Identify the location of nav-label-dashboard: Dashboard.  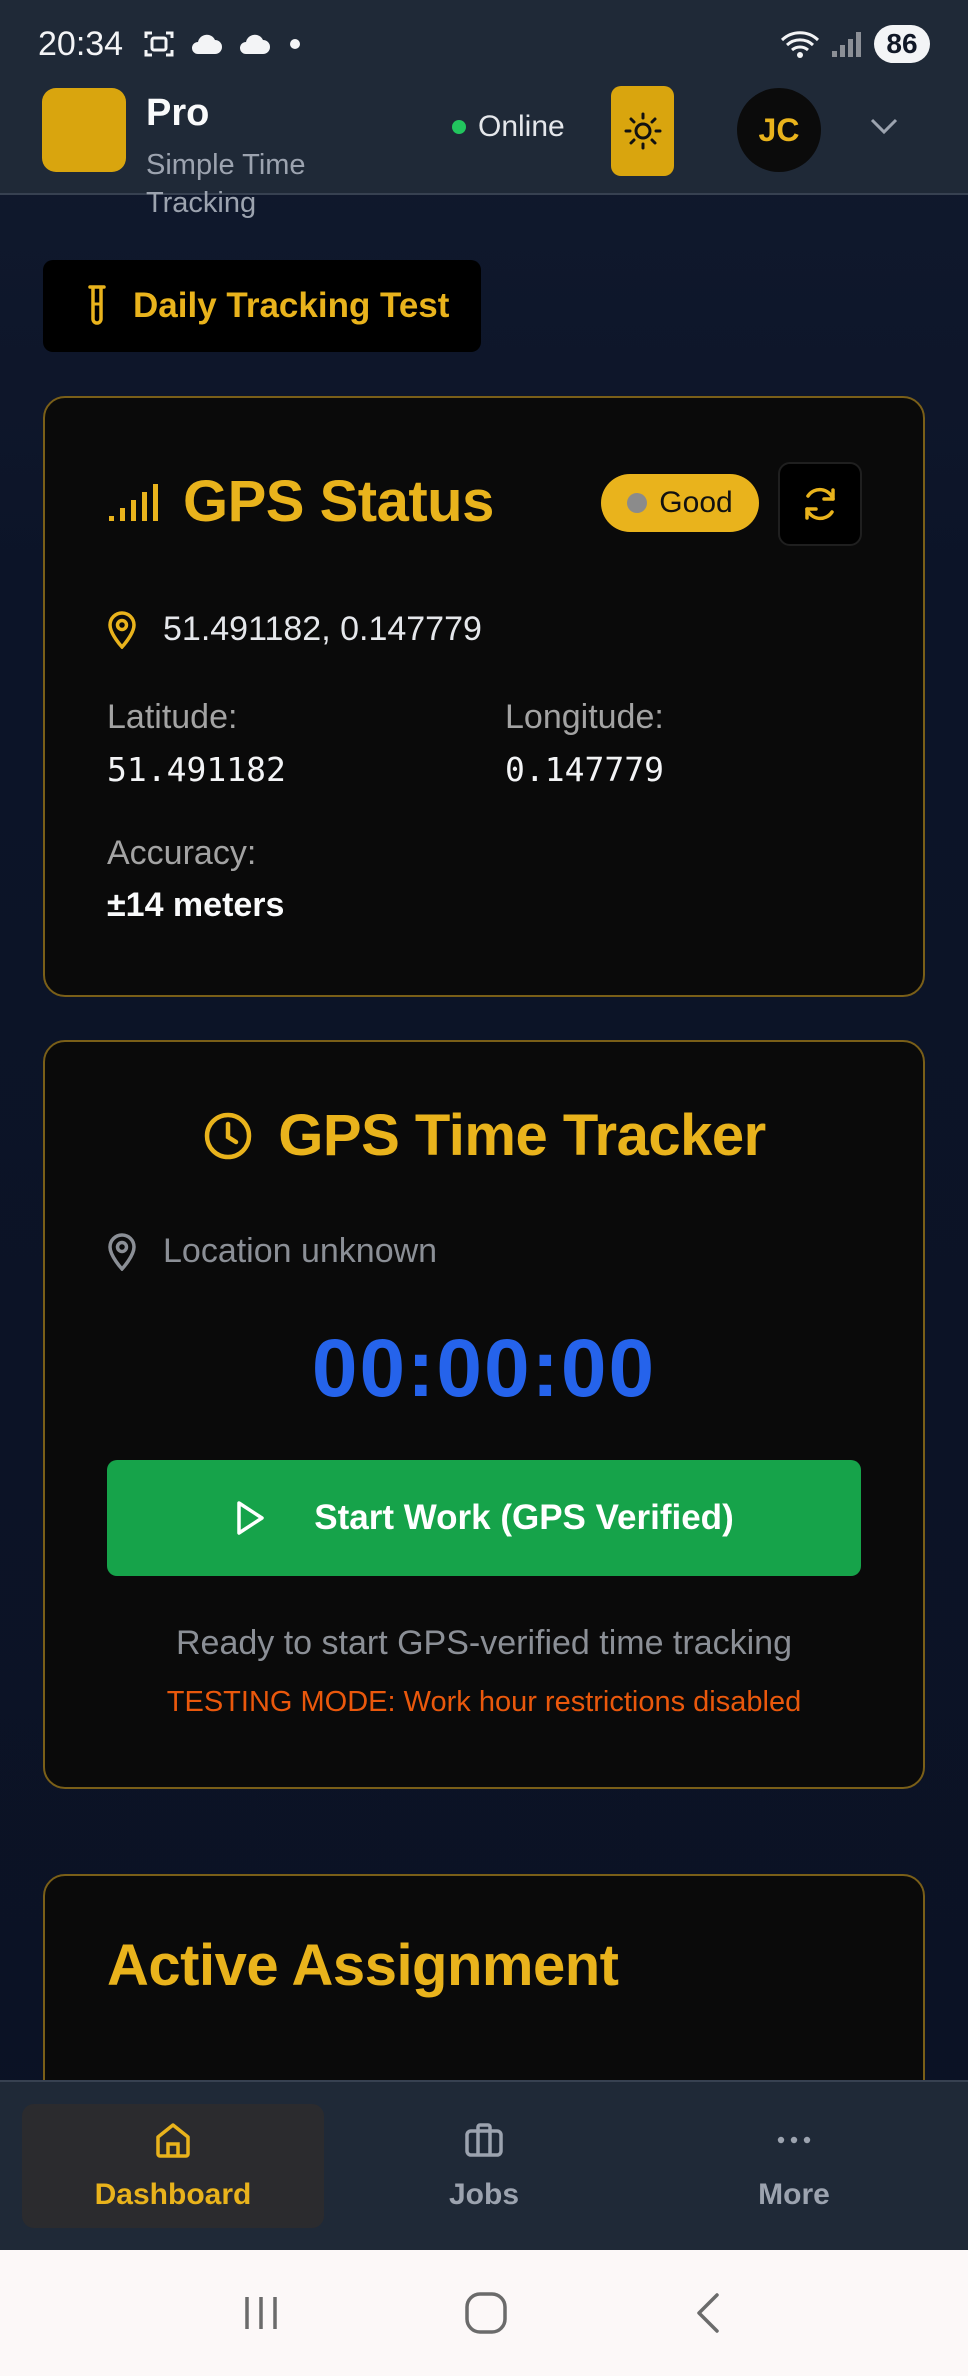
(173, 2194).